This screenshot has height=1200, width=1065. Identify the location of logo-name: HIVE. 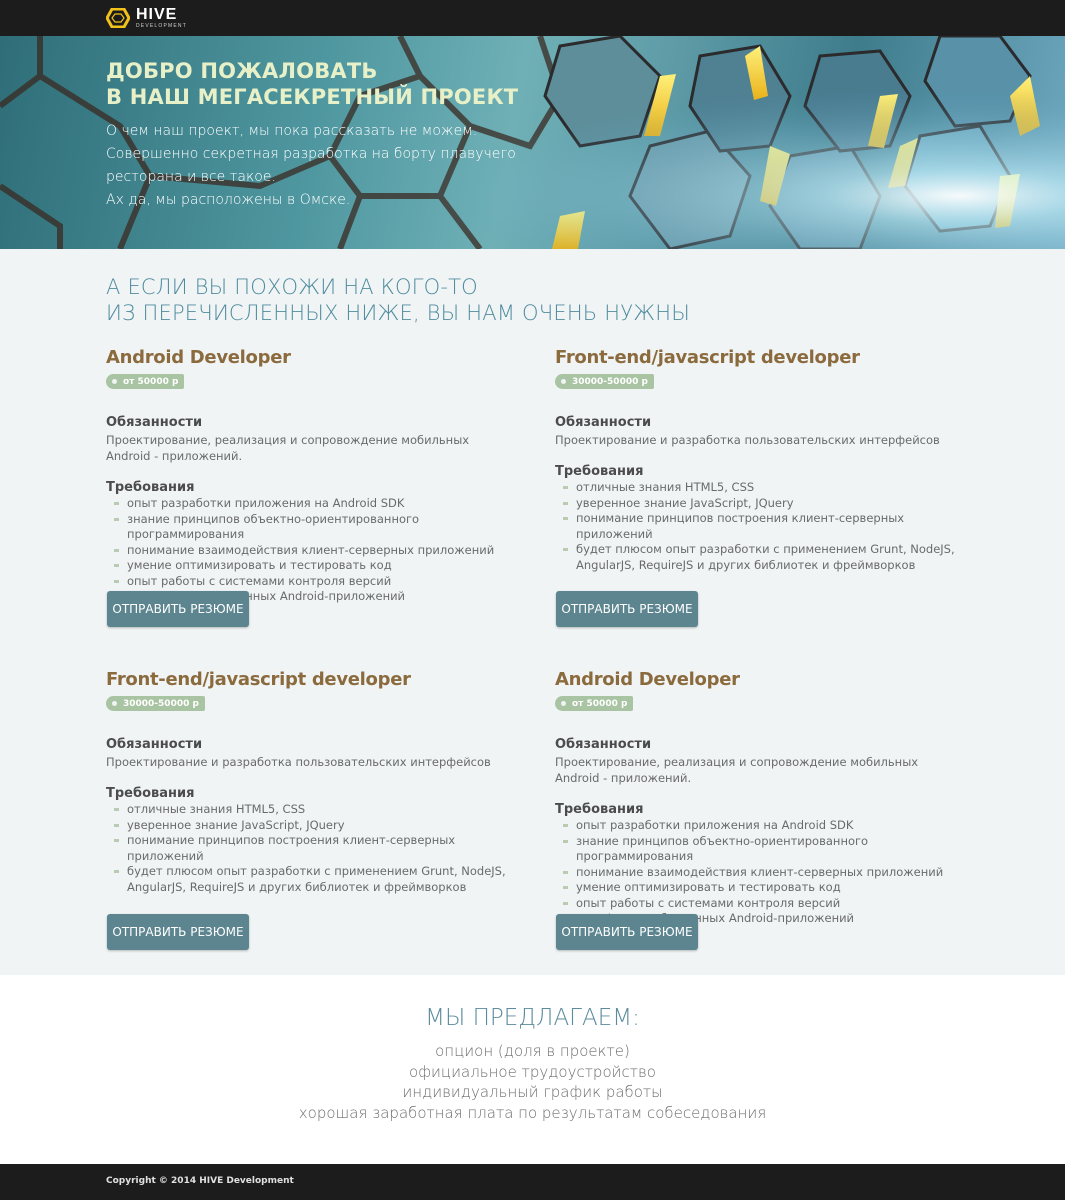
(157, 14).